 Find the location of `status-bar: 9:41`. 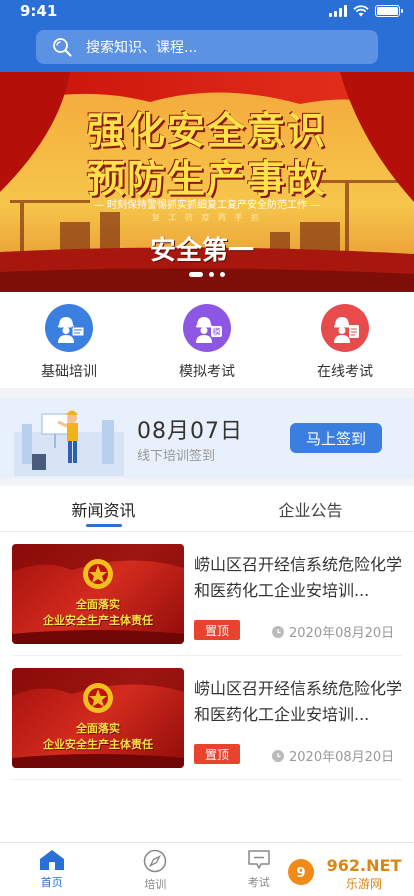

status-bar: 9:41 is located at coordinates (207, 12).